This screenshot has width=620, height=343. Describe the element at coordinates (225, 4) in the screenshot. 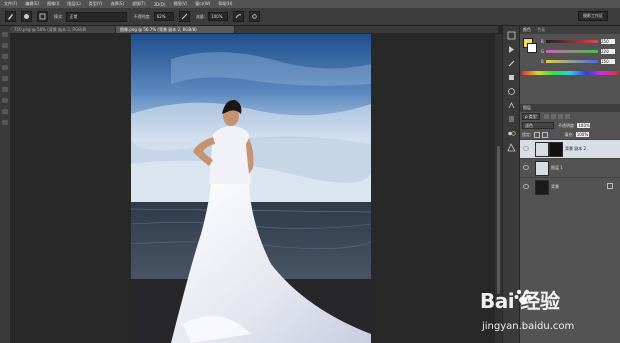

I see `menu-help: 帮助(H)` at that location.